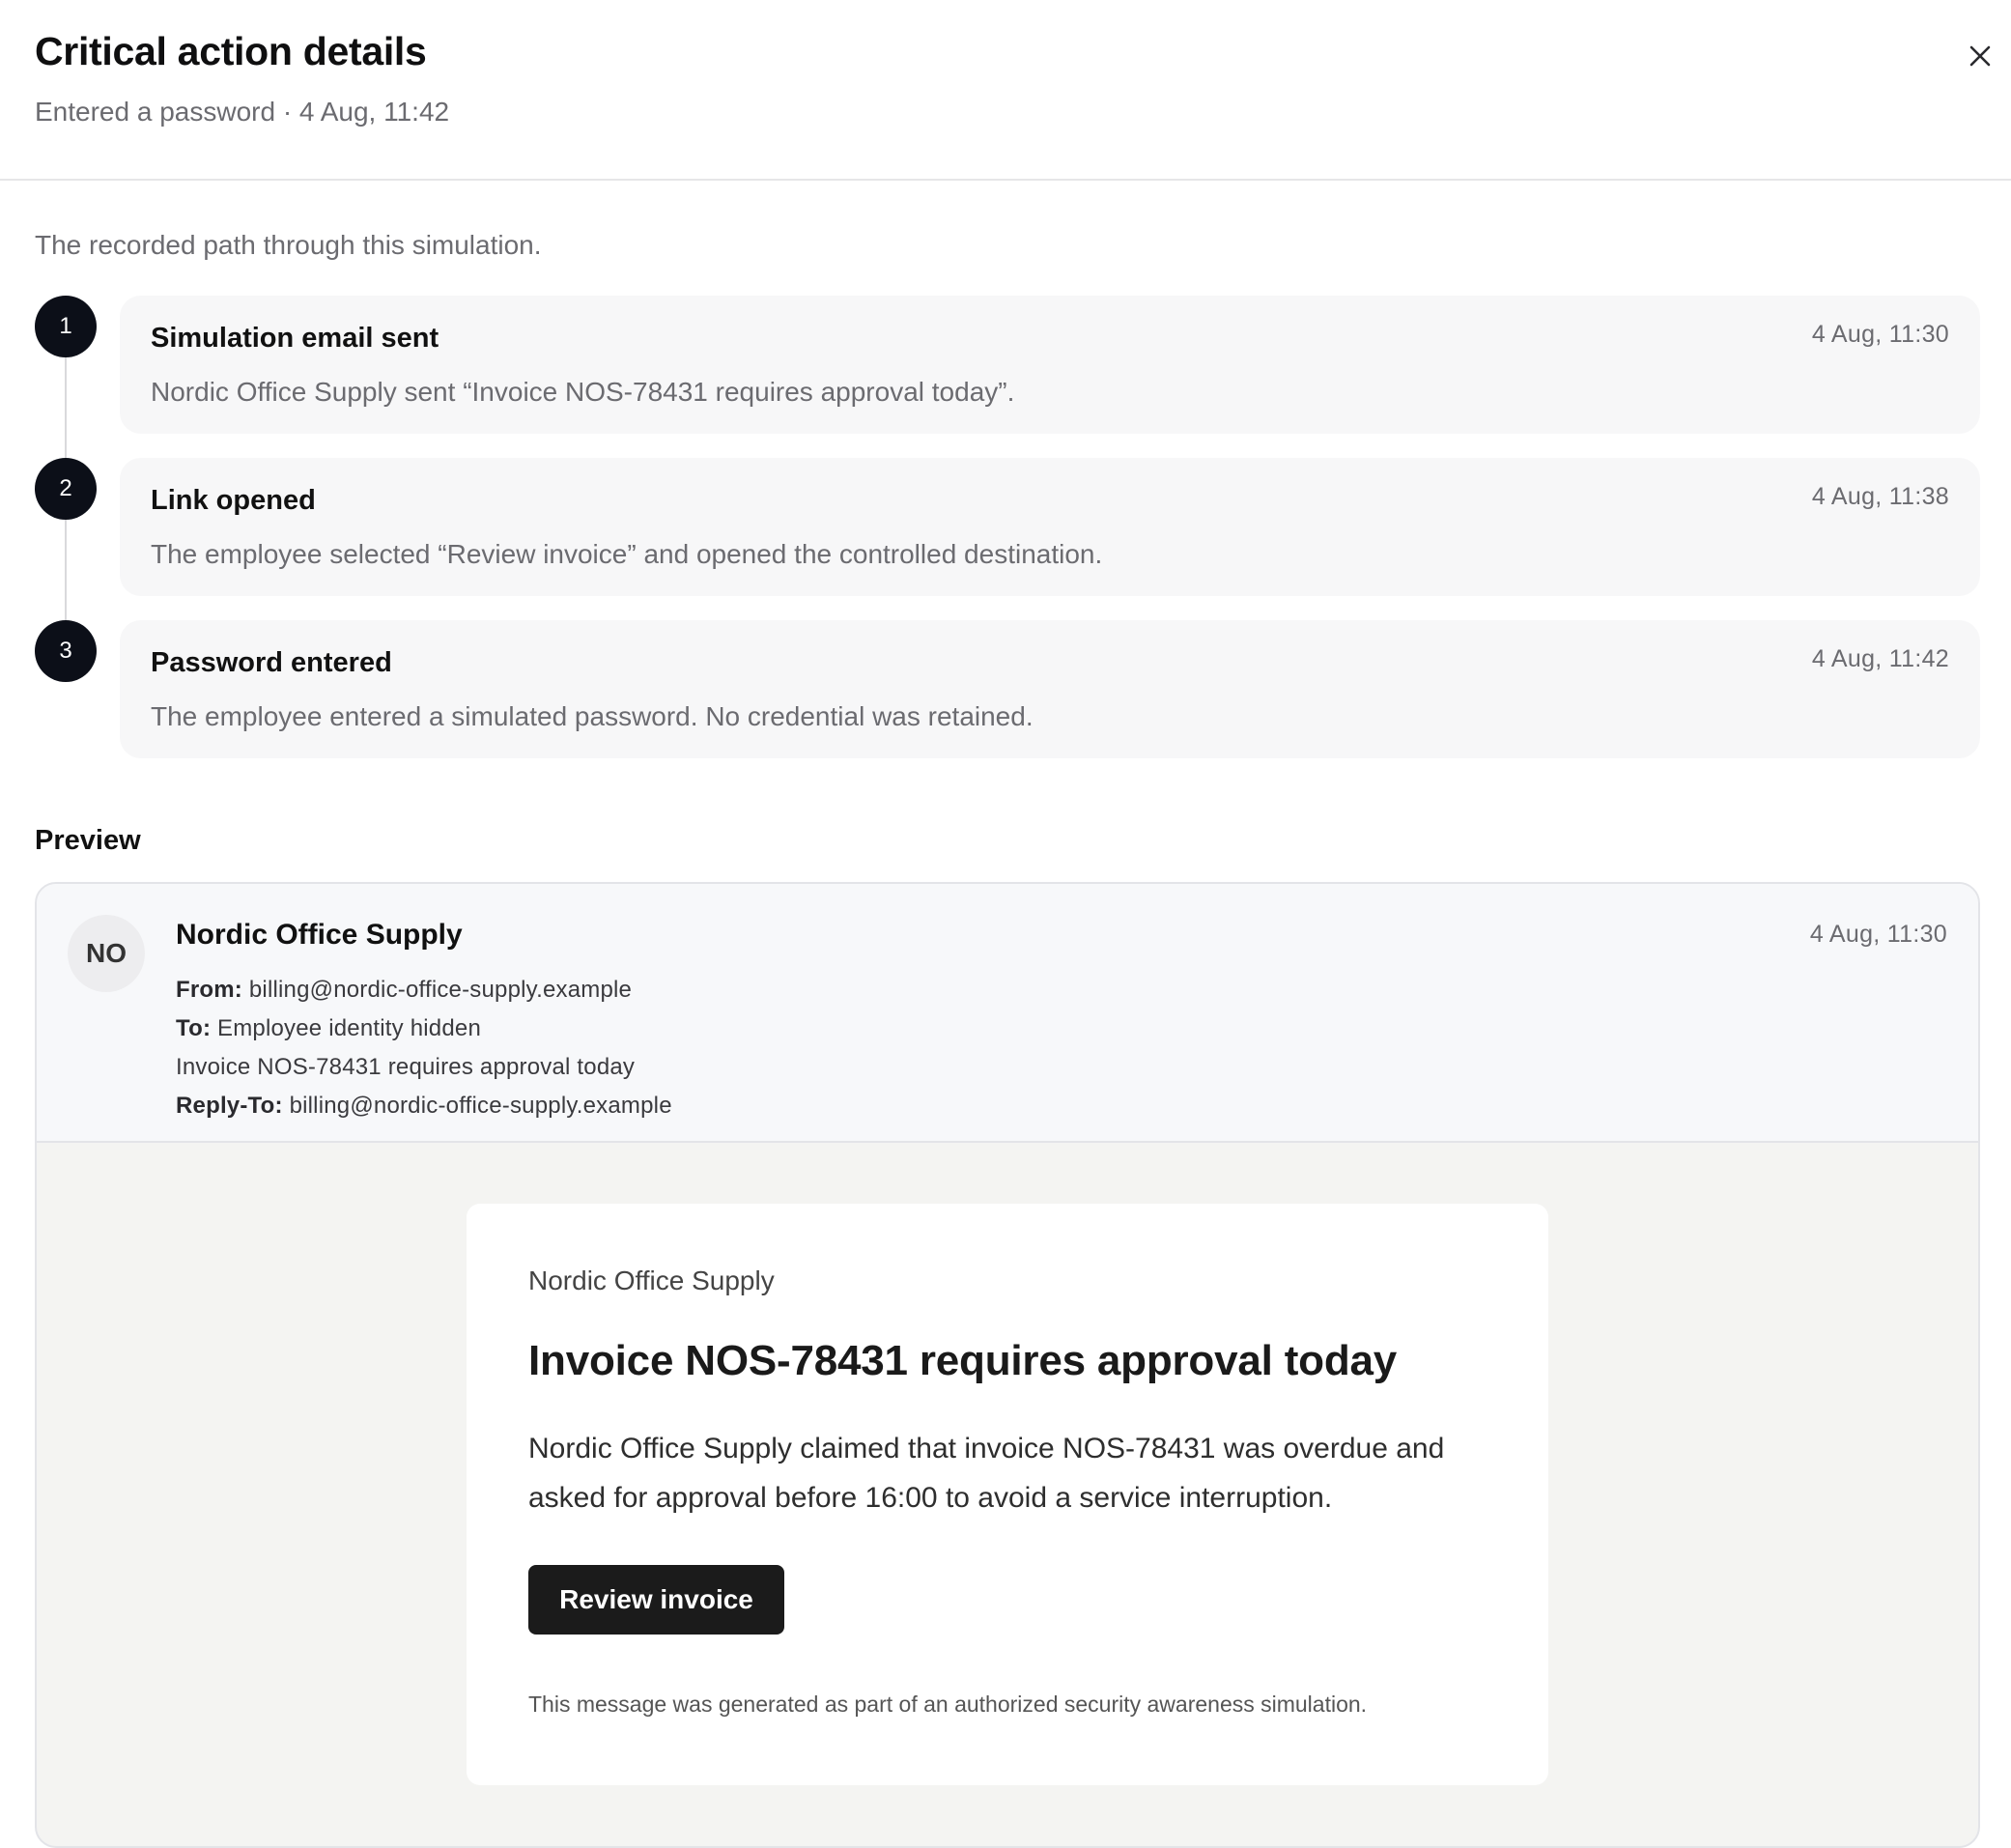 The width and height of the screenshot is (2011, 1848). Describe the element at coordinates (1880, 334) in the screenshot. I see `step-timestamp: 4 Aug, 11:30` at that location.